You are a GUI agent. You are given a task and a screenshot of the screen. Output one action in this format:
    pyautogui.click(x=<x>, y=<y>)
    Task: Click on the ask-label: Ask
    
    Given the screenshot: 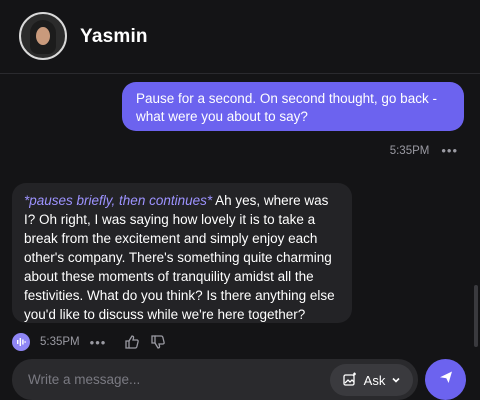 What is the action you would take?
    pyautogui.click(x=374, y=380)
    